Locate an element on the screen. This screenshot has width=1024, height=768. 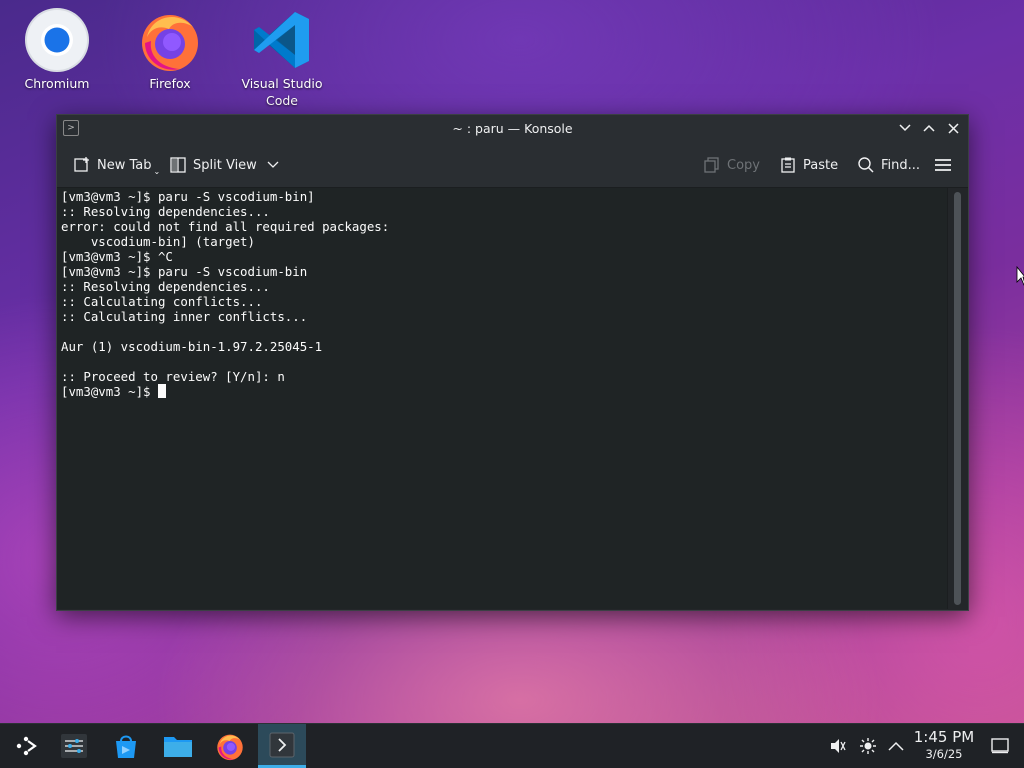
terminal-line: [vm3@vm3 ~]$ ^C is located at coordinates (117, 256).